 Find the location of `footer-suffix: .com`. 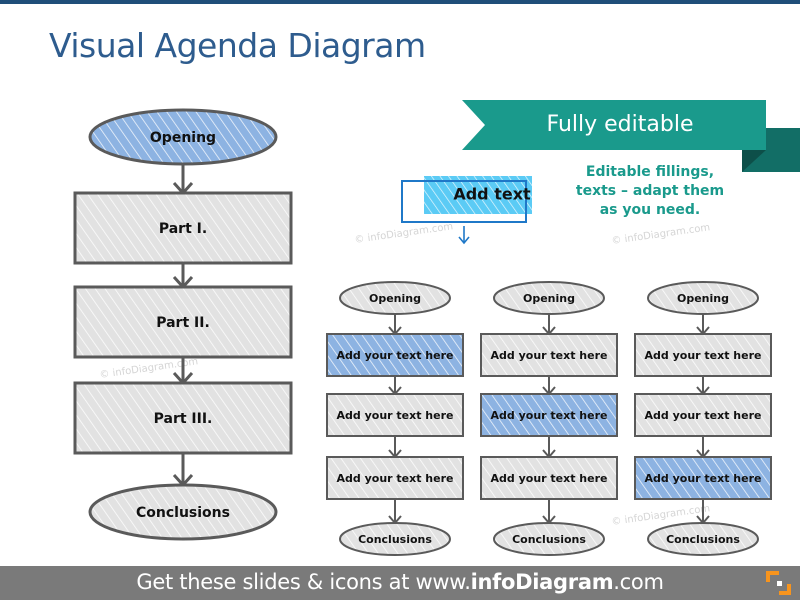

footer-suffix: .com is located at coordinates (638, 582).